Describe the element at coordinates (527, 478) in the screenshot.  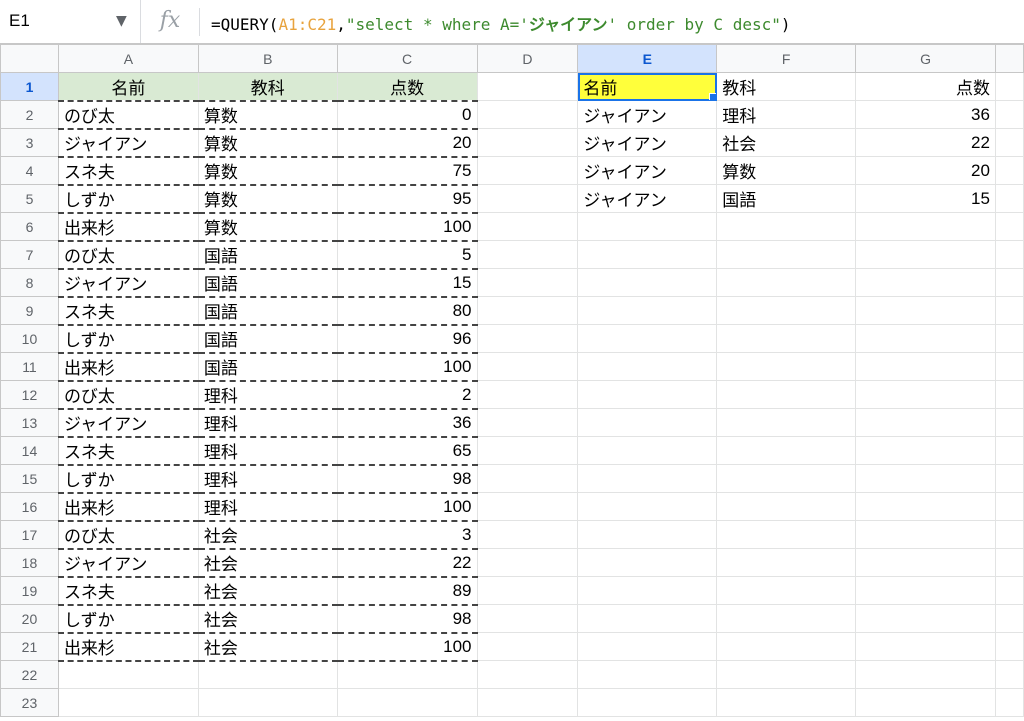
I see `cell-d15` at that location.